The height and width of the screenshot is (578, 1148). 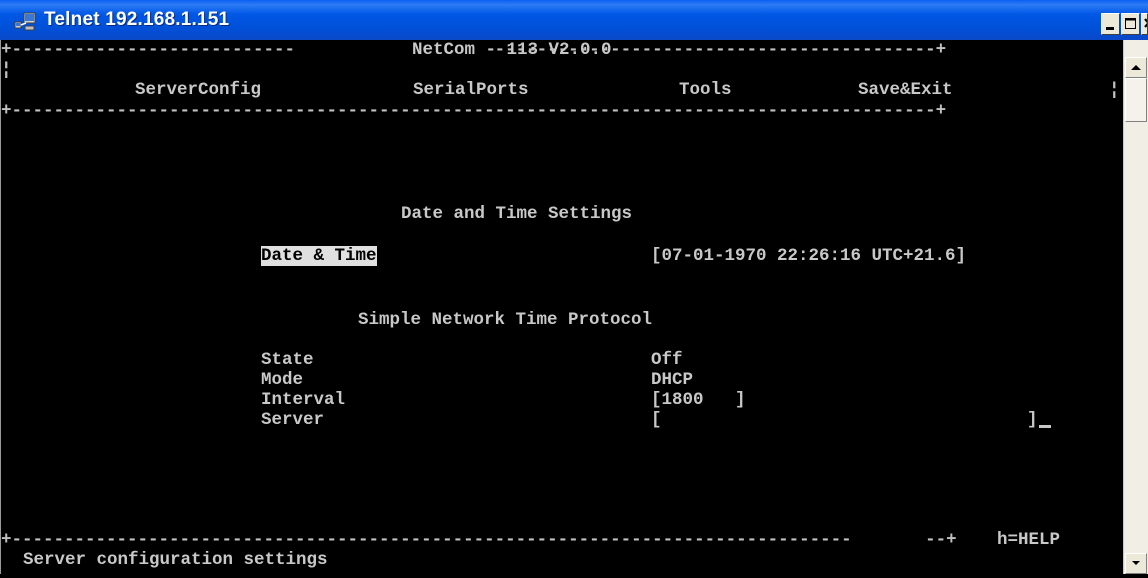 I want to click on date-time-label: Date & Time, so click(x=319, y=256).